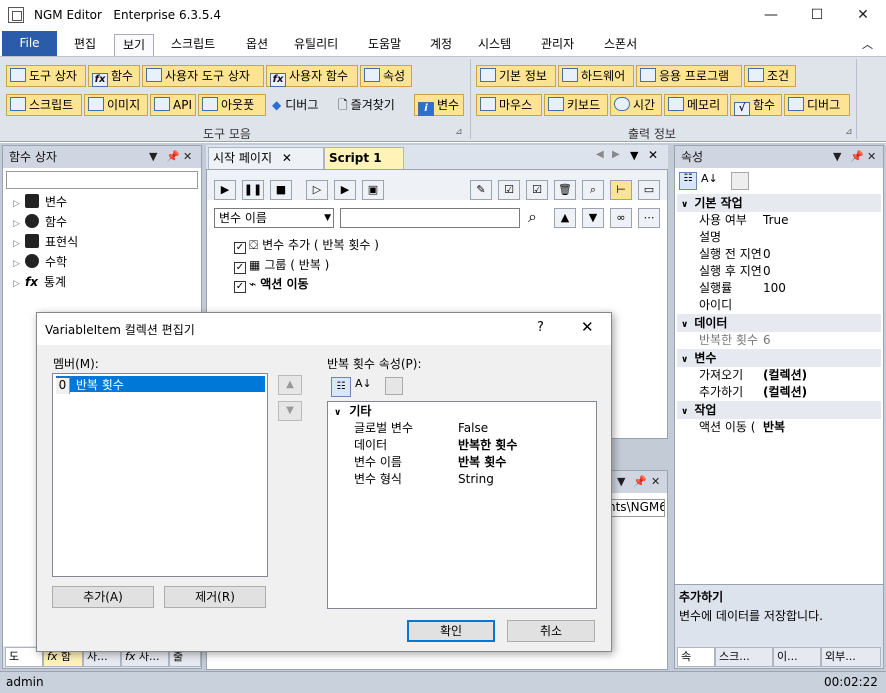 This screenshot has width=886, height=693. What do you see at coordinates (779, 427) in the screenshot?
I see `property-row: 액션 이동 (반복` at bounding box center [779, 427].